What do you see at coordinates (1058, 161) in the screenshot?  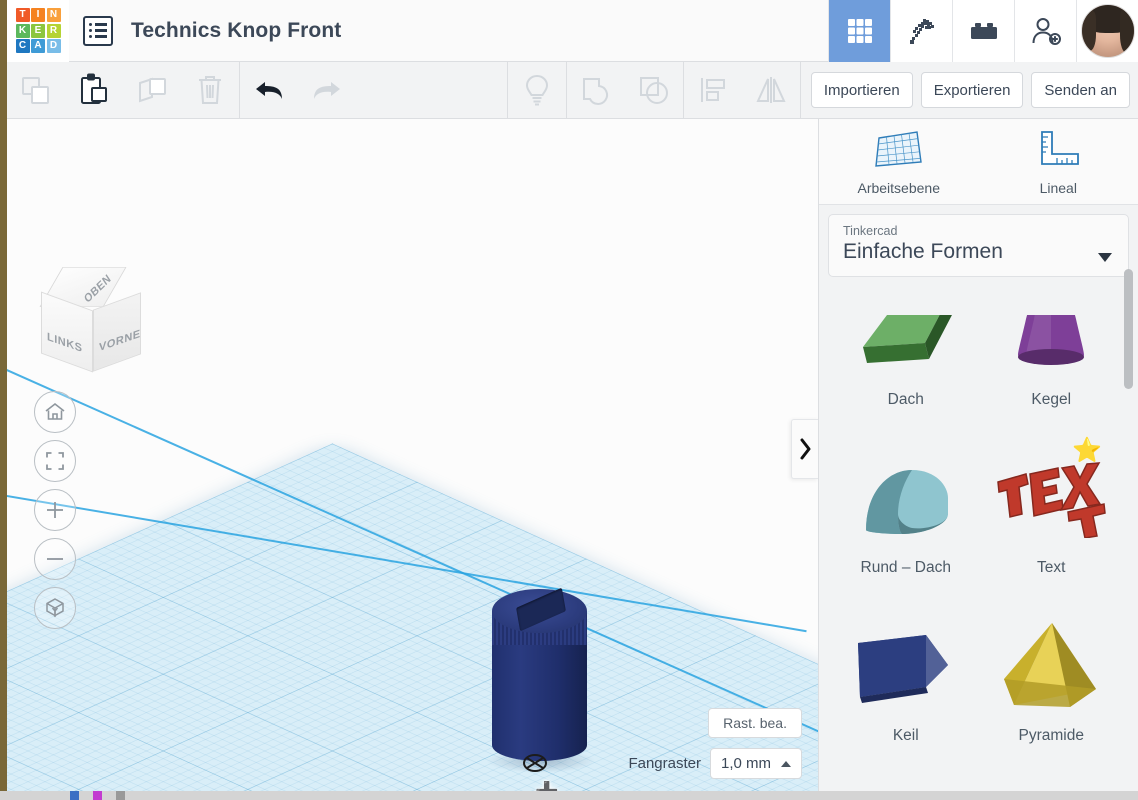 I see `ruler-tool: Lineal` at bounding box center [1058, 161].